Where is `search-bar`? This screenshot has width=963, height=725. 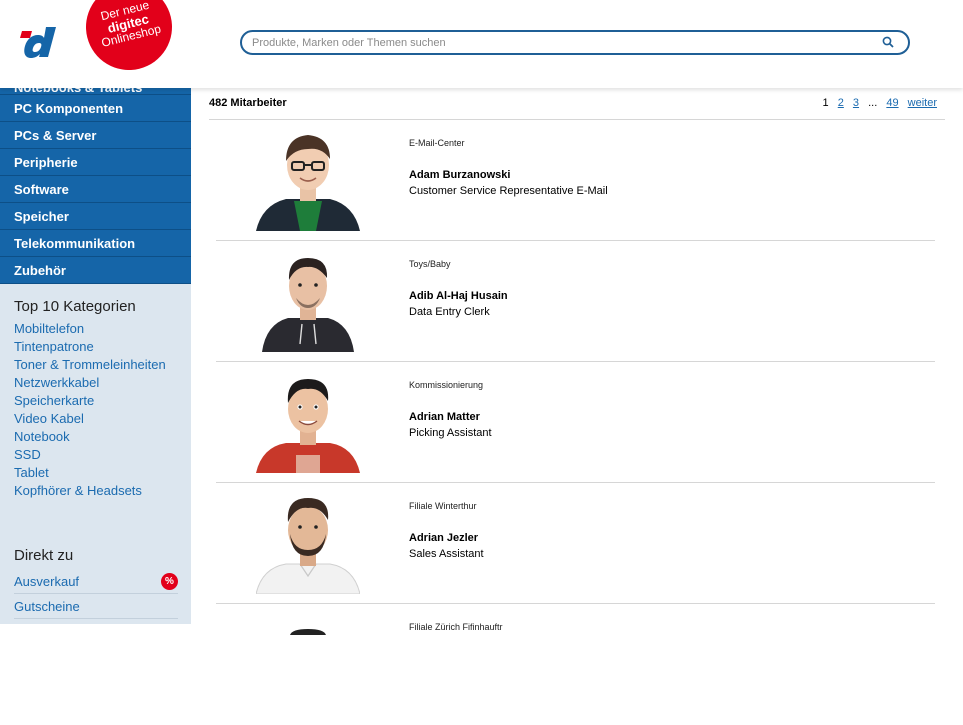 search-bar is located at coordinates (575, 42).